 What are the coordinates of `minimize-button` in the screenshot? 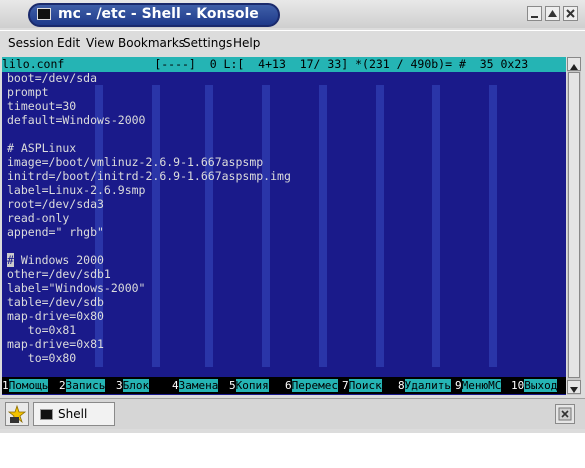 It's located at (534, 13).